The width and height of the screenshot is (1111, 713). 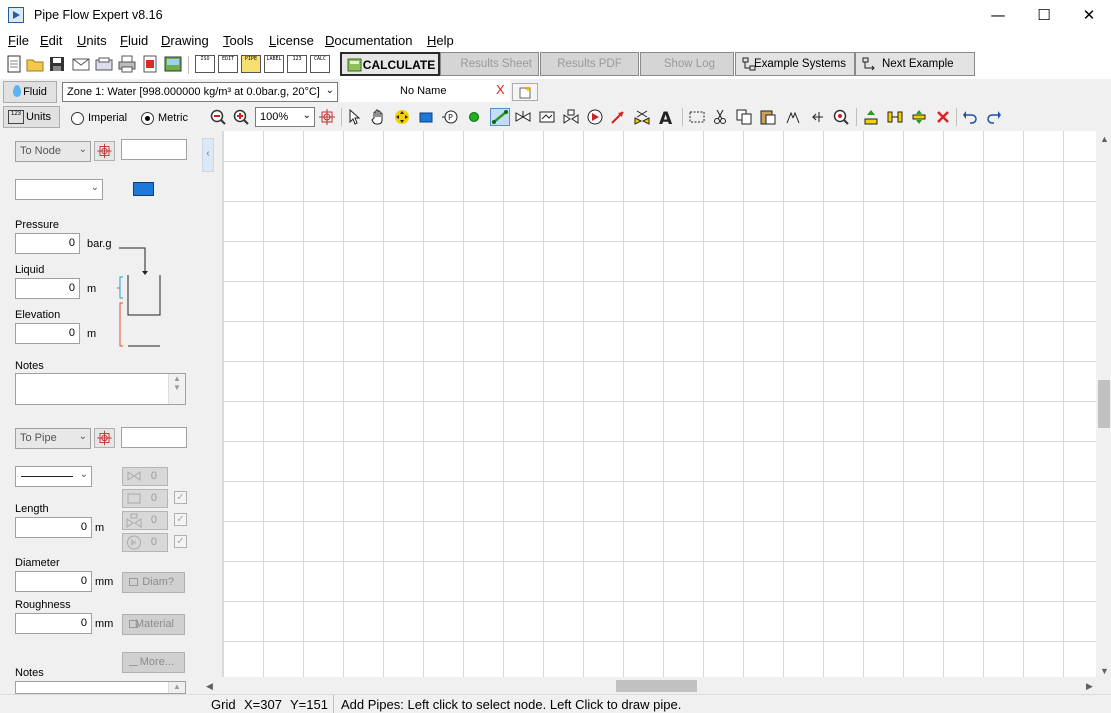 I want to click on draw-pipe-icon, so click(x=500, y=117).